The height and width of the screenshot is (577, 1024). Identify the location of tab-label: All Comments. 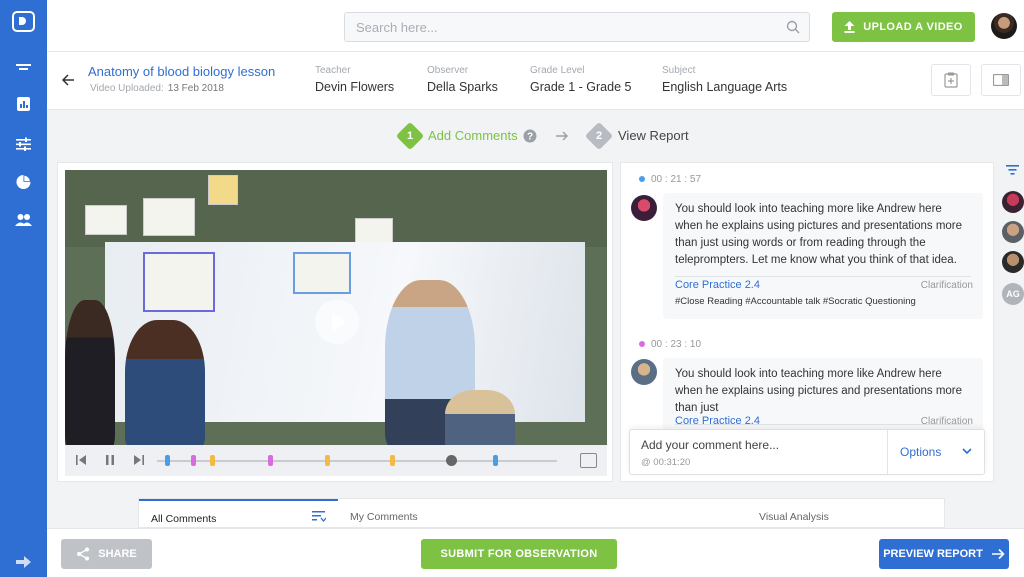
(184, 519).